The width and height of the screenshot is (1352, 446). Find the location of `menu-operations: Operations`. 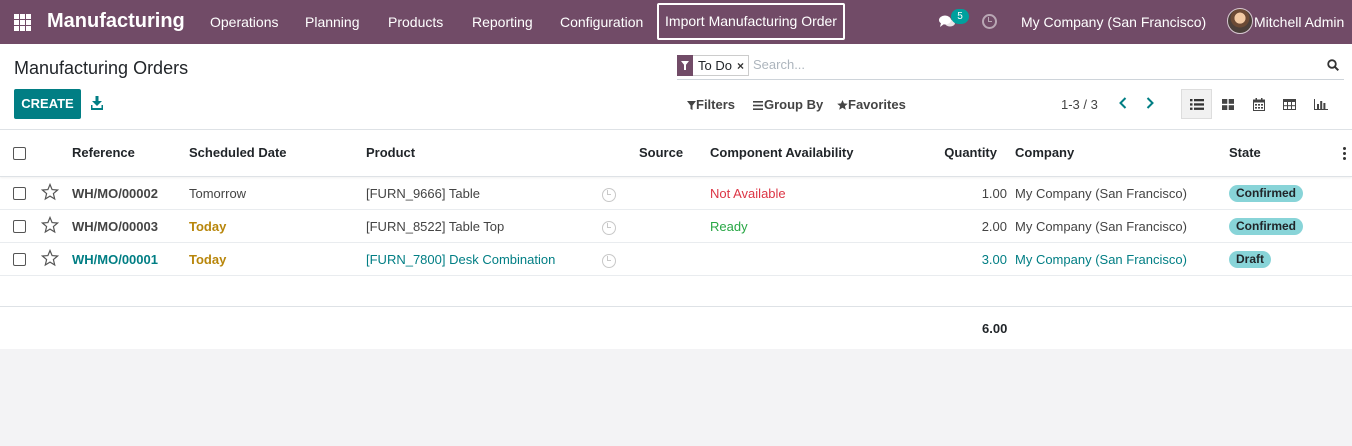

menu-operations: Operations is located at coordinates (244, 22).